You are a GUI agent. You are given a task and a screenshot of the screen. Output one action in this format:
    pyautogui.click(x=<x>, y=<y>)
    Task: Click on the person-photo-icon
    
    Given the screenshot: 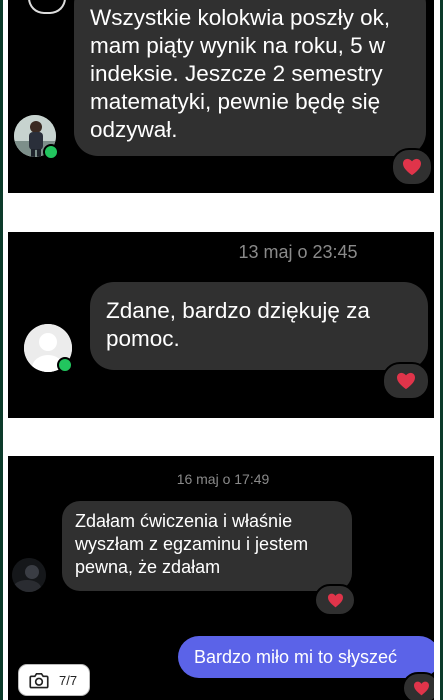 What is the action you would take?
    pyautogui.click(x=29, y=575)
    